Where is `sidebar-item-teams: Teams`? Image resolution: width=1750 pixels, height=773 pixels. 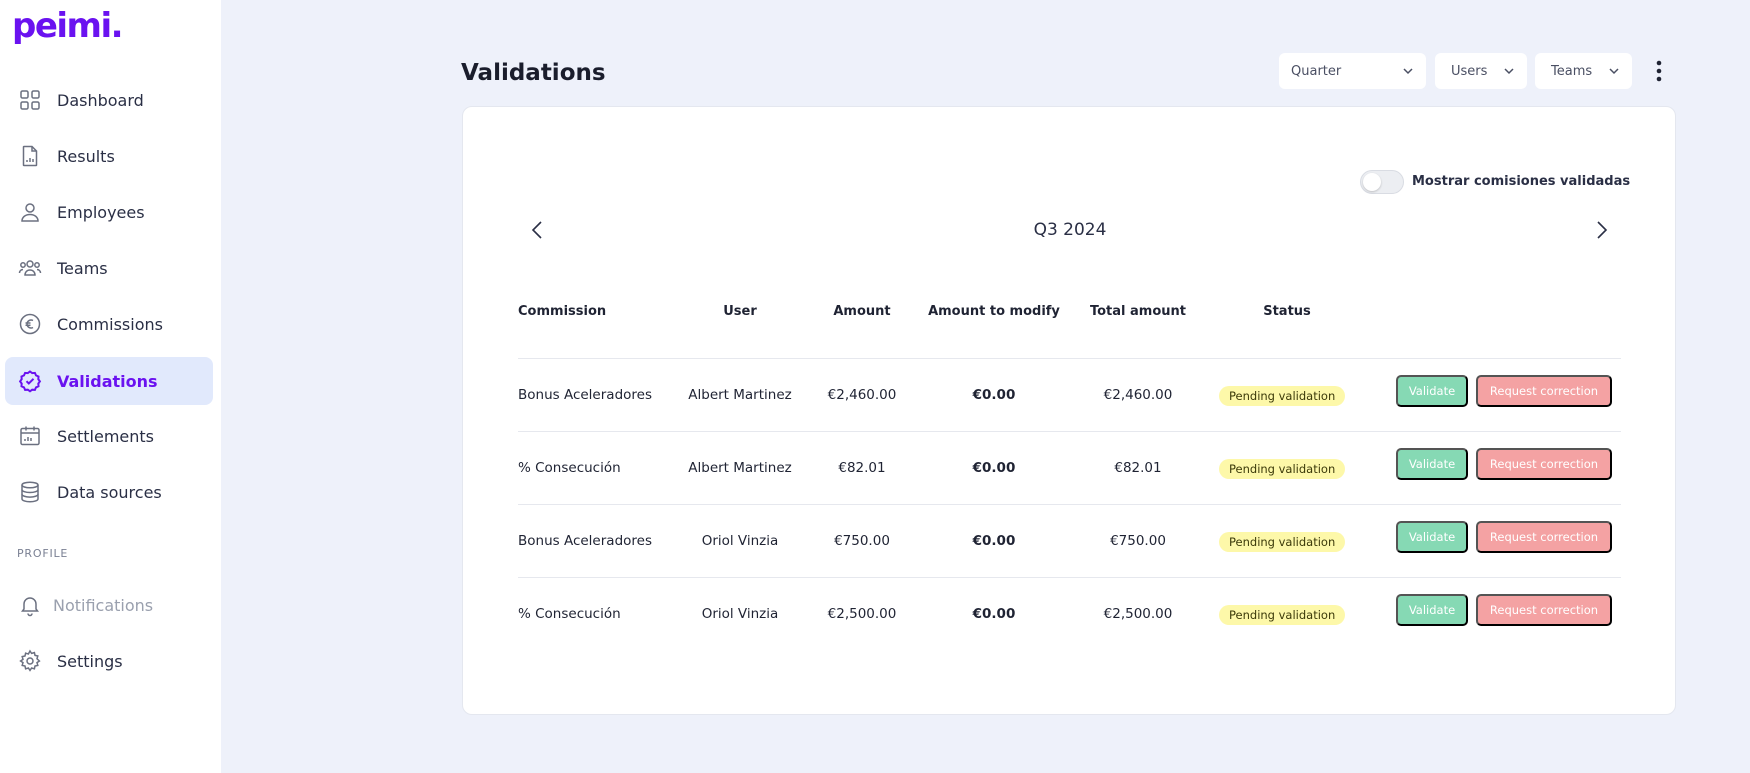
sidebar-item-teams: Teams is located at coordinates (109, 268).